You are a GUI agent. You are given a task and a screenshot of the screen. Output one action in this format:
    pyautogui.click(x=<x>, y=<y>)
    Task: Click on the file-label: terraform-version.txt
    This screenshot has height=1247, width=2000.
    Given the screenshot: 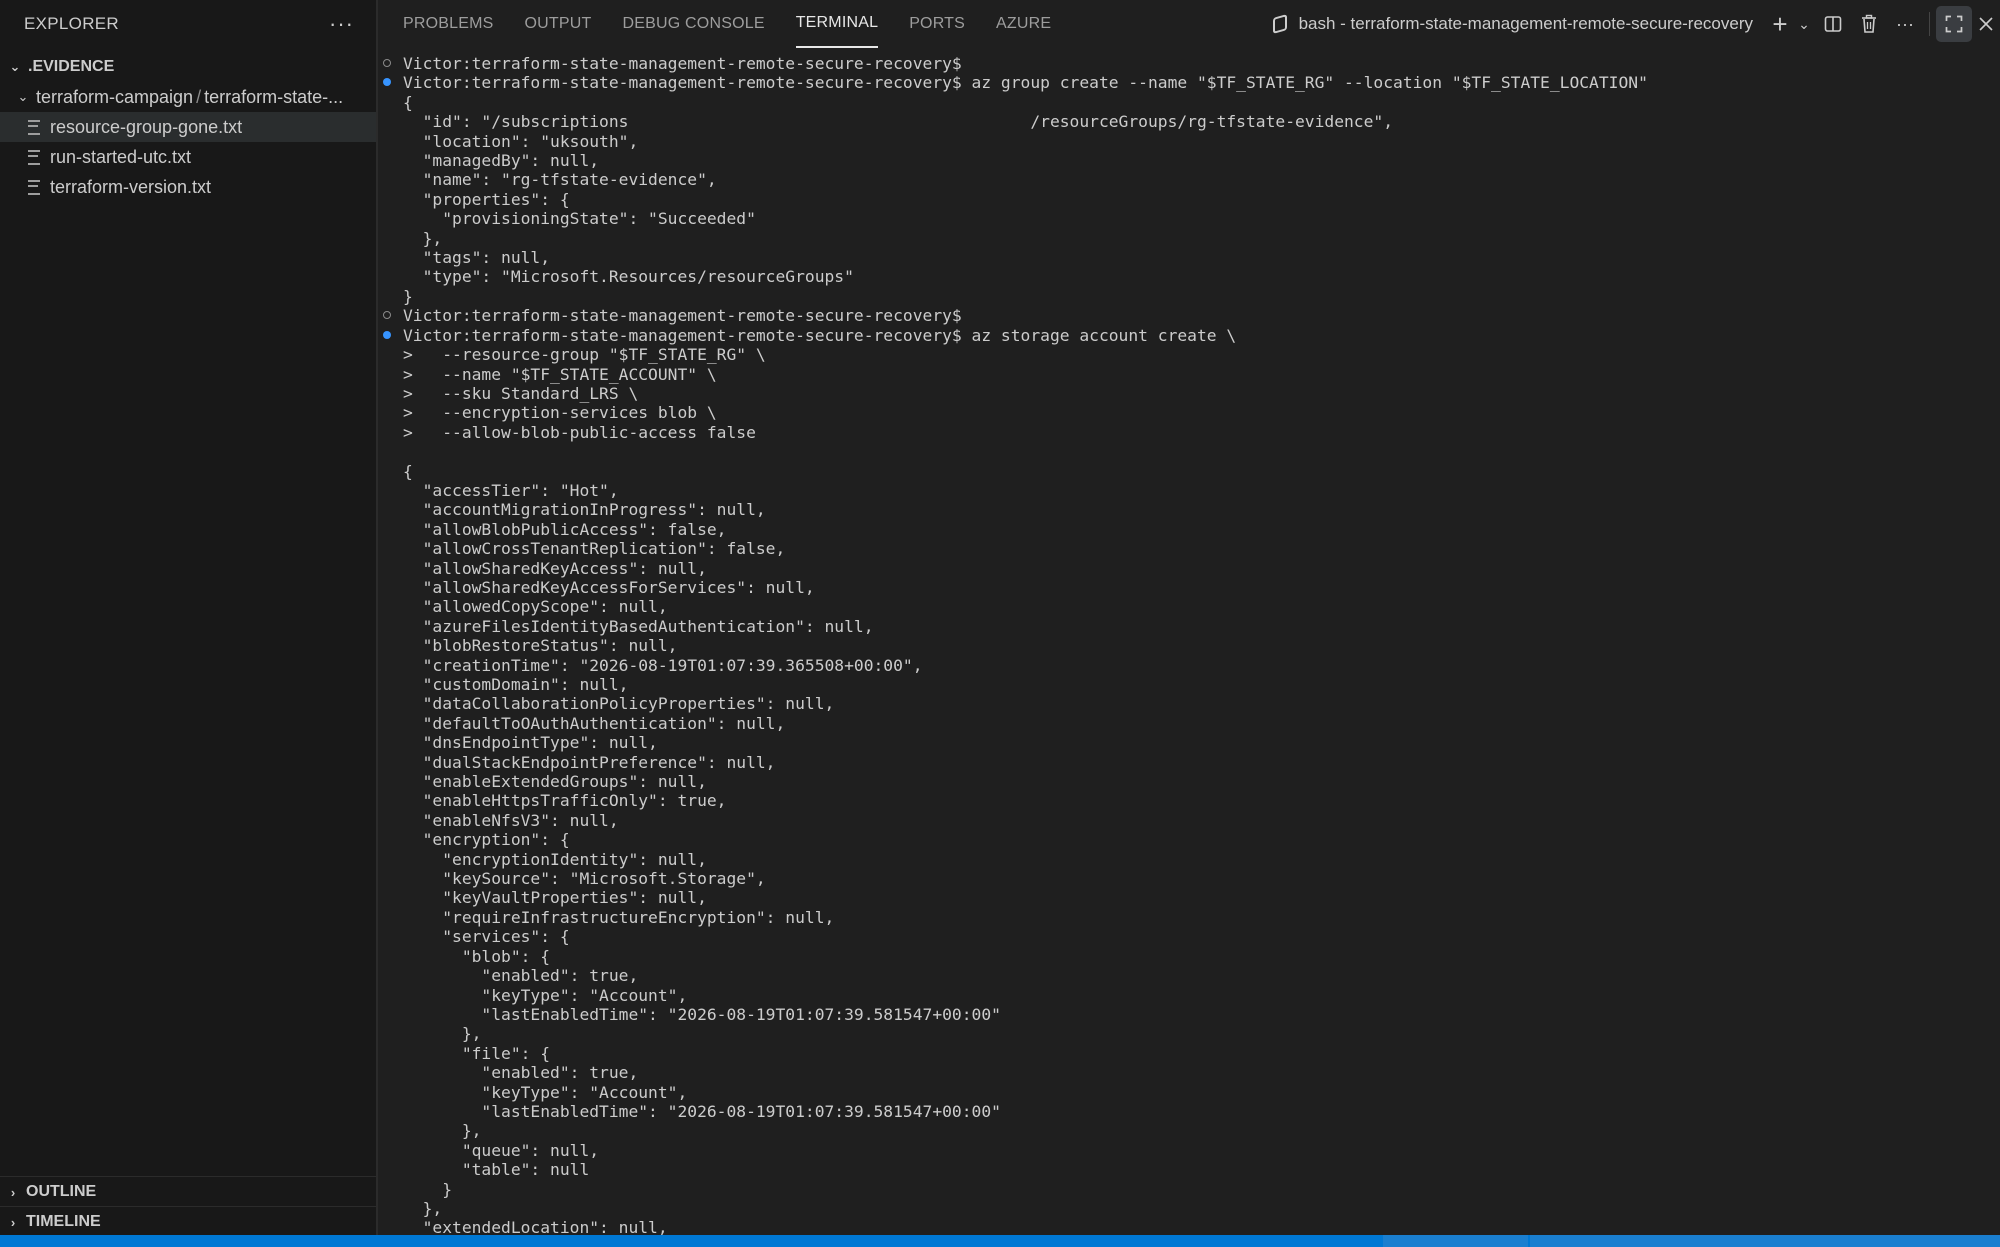 What is the action you would take?
    pyautogui.click(x=131, y=186)
    